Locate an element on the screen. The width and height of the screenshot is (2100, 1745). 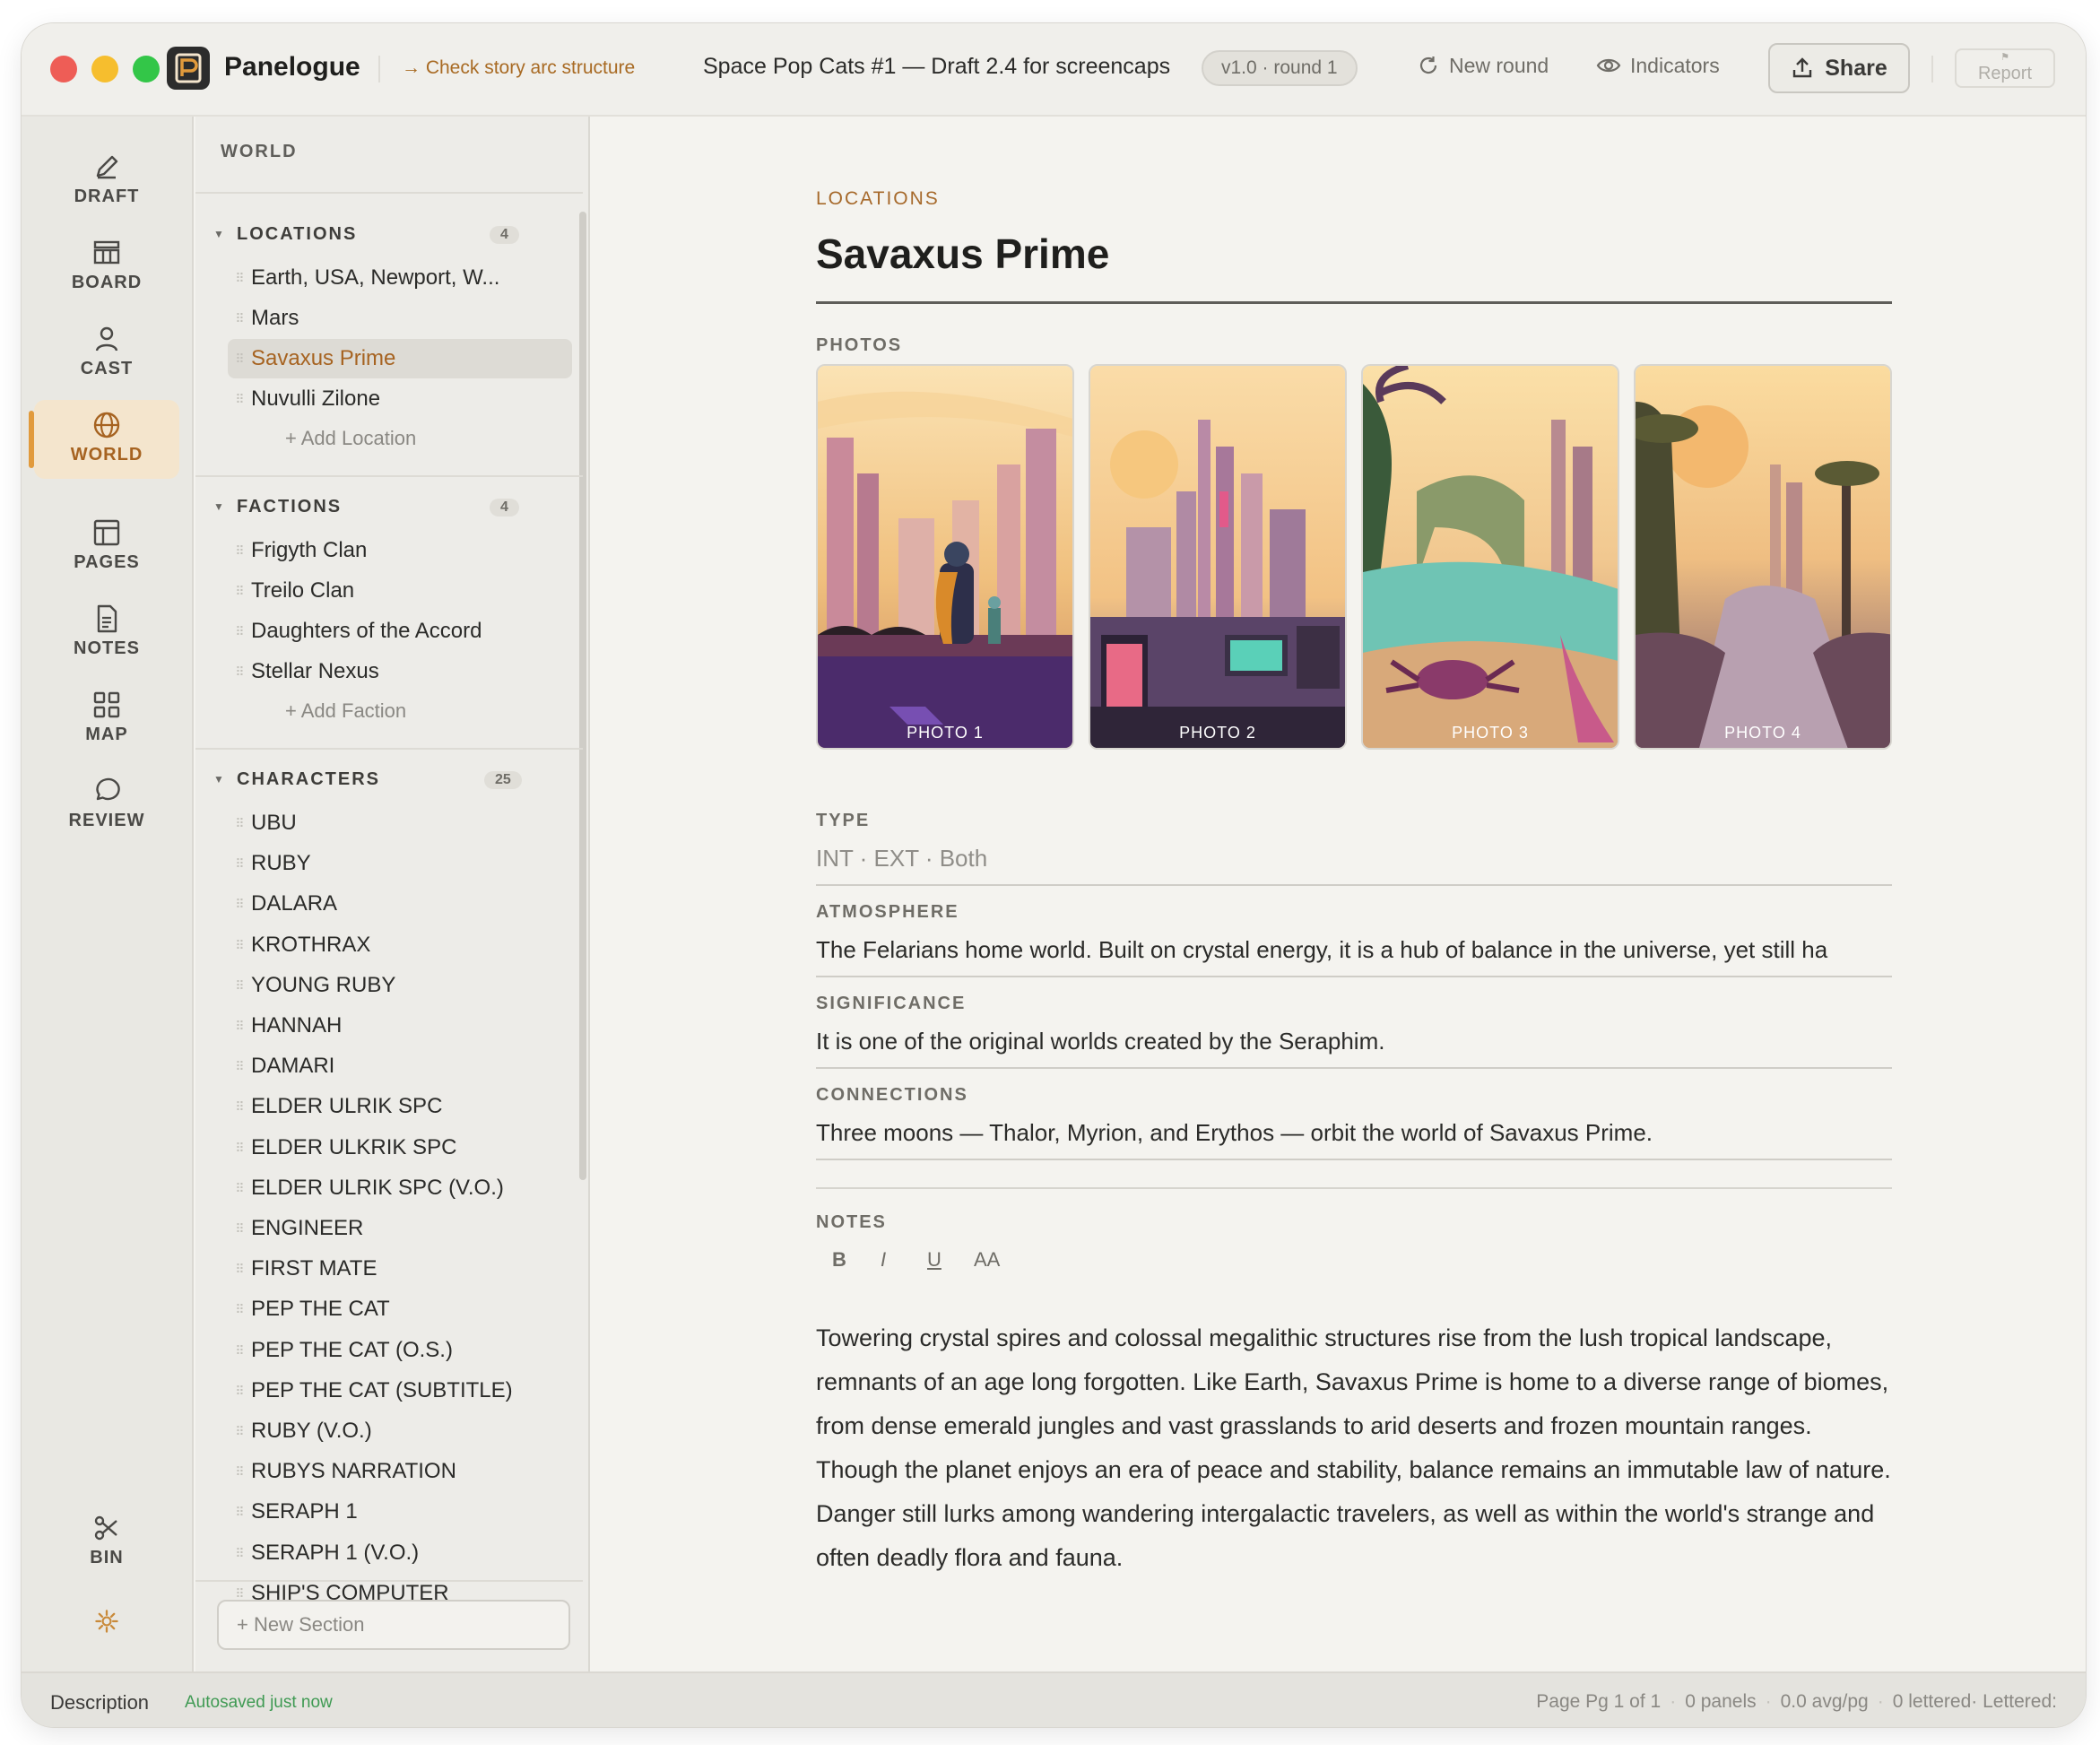
section-header-characters: ▼ CHARACTERS is located at coordinates (296, 780).